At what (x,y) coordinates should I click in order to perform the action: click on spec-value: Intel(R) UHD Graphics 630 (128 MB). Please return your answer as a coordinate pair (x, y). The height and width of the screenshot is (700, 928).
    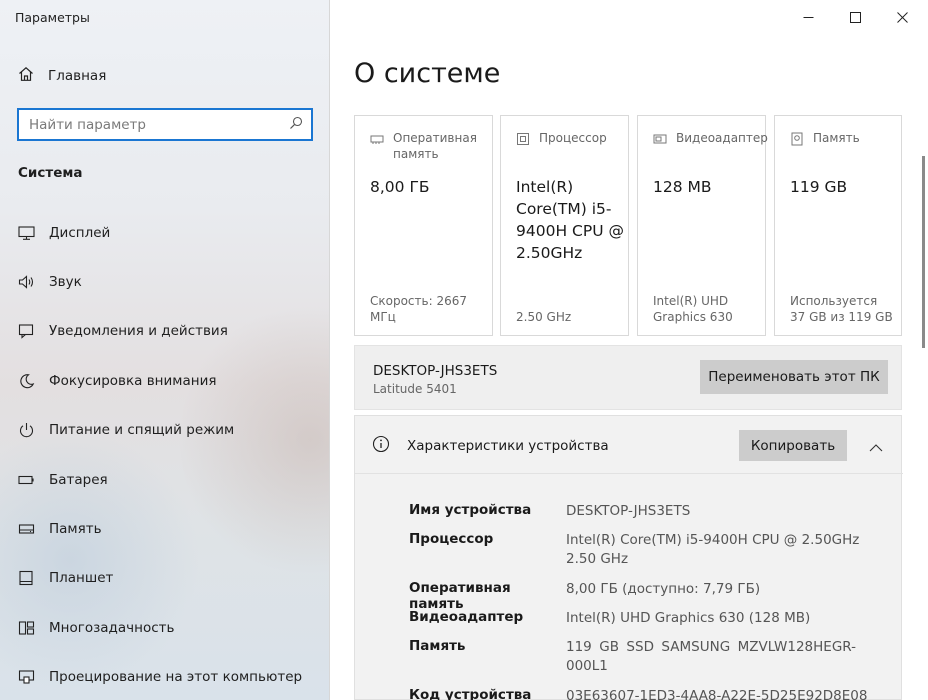
    Looking at the image, I should click on (688, 618).